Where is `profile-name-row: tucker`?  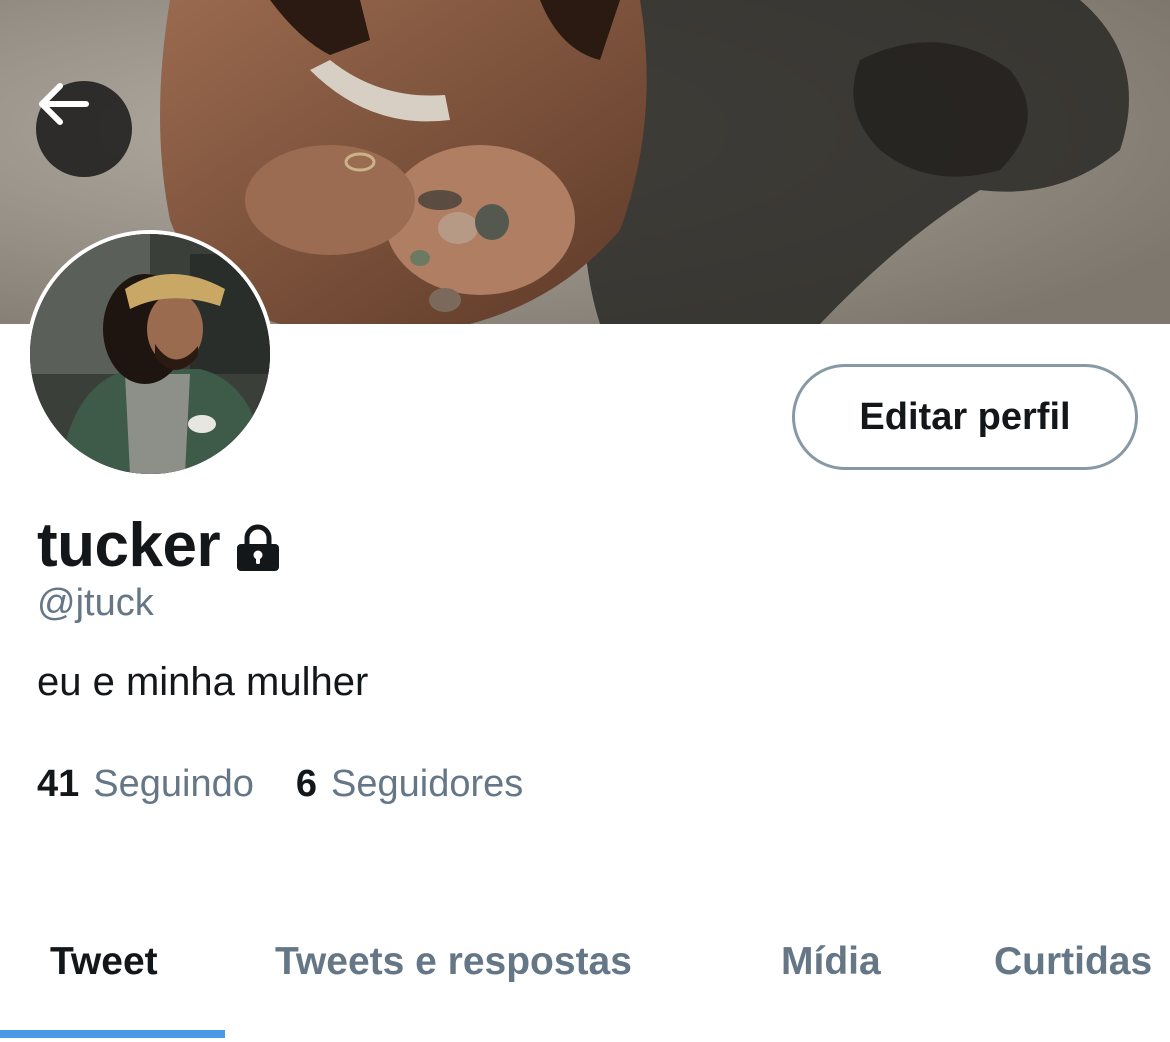 profile-name-row: tucker is located at coordinates (159, 545).